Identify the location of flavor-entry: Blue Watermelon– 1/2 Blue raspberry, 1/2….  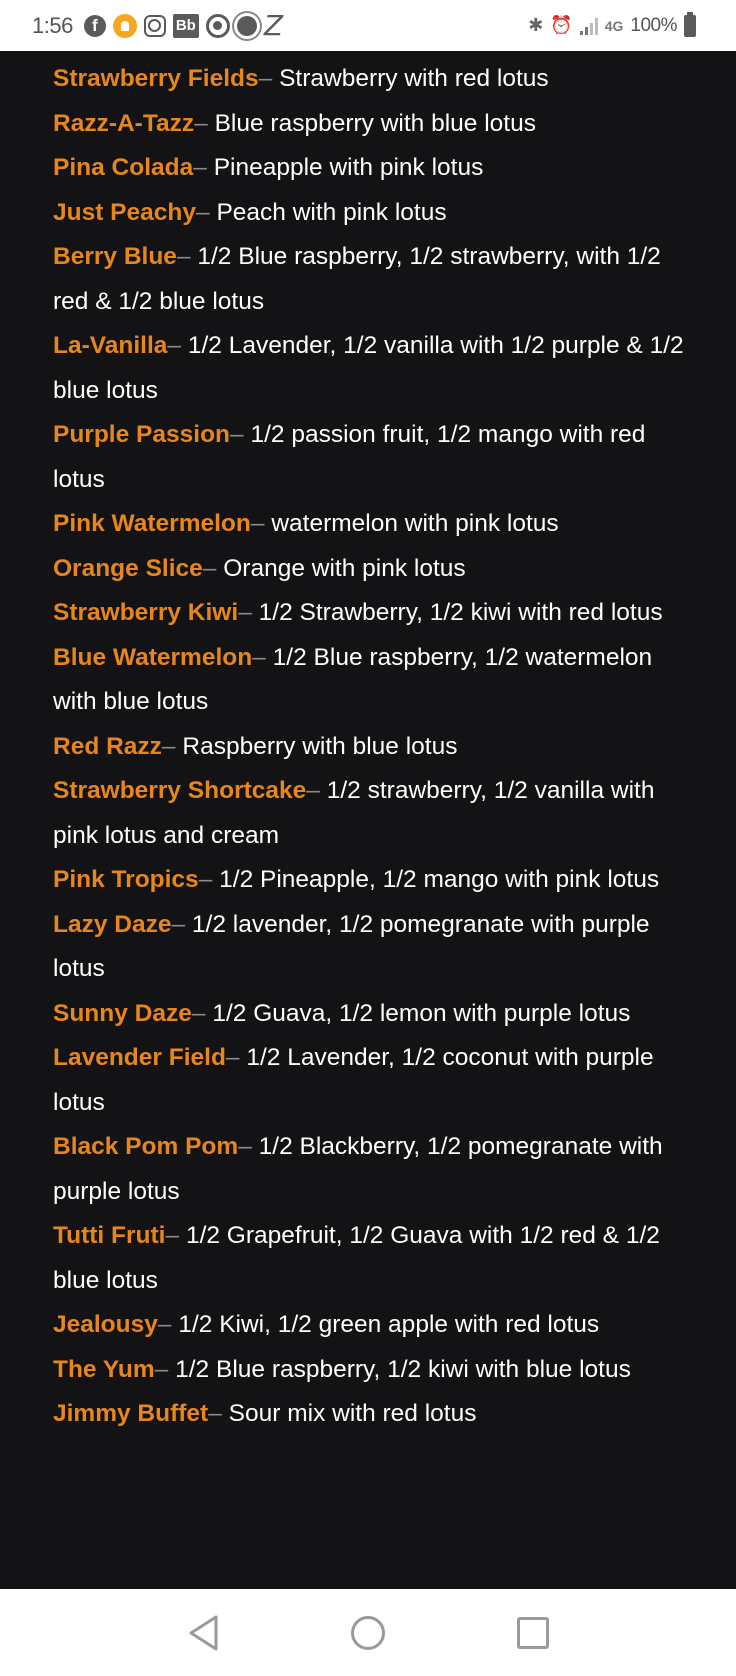
(374, 680).